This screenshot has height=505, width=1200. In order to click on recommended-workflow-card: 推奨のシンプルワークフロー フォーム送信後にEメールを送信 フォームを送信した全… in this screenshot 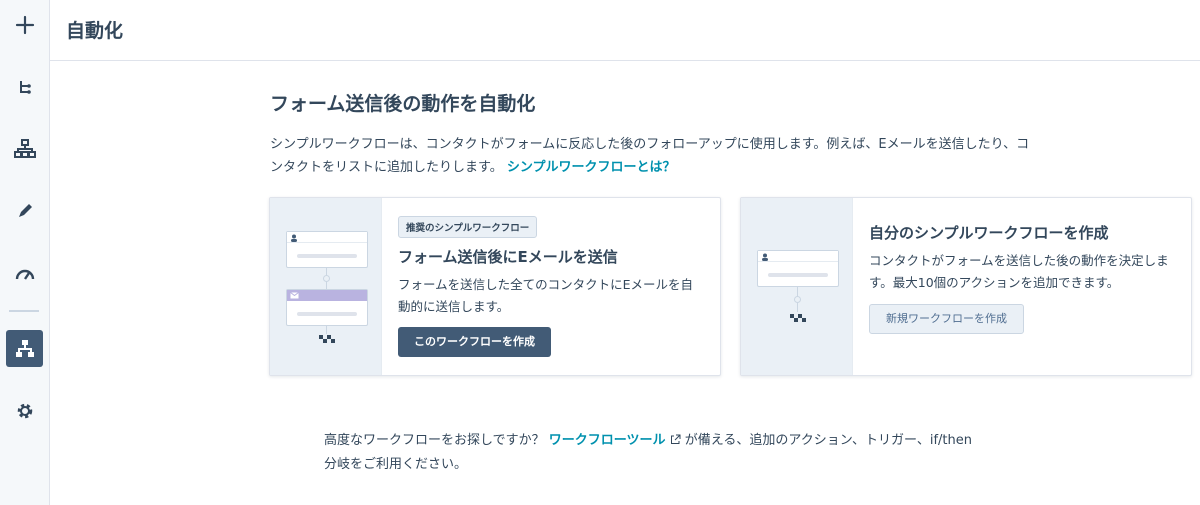, I will do `click(495, 286)`.